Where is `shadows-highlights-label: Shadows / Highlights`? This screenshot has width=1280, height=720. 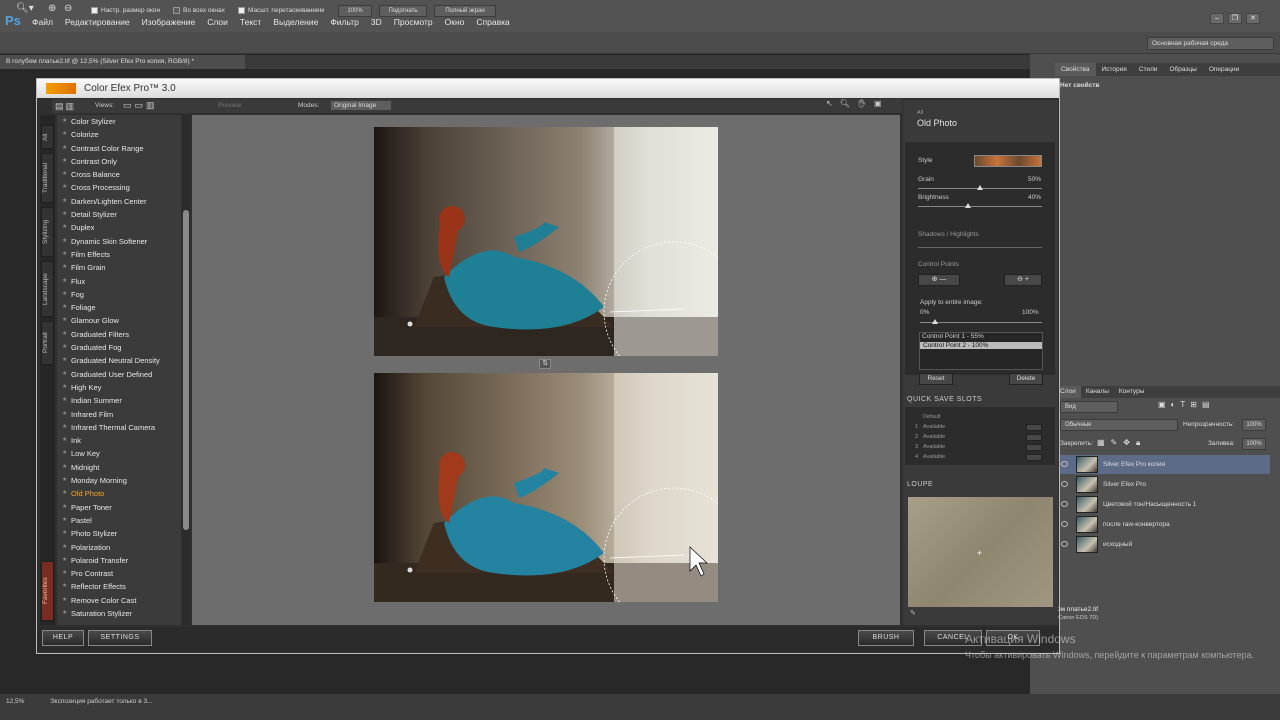
shadows-highlights-label: Shadows / Highlights is located at coordinates (948, 234).